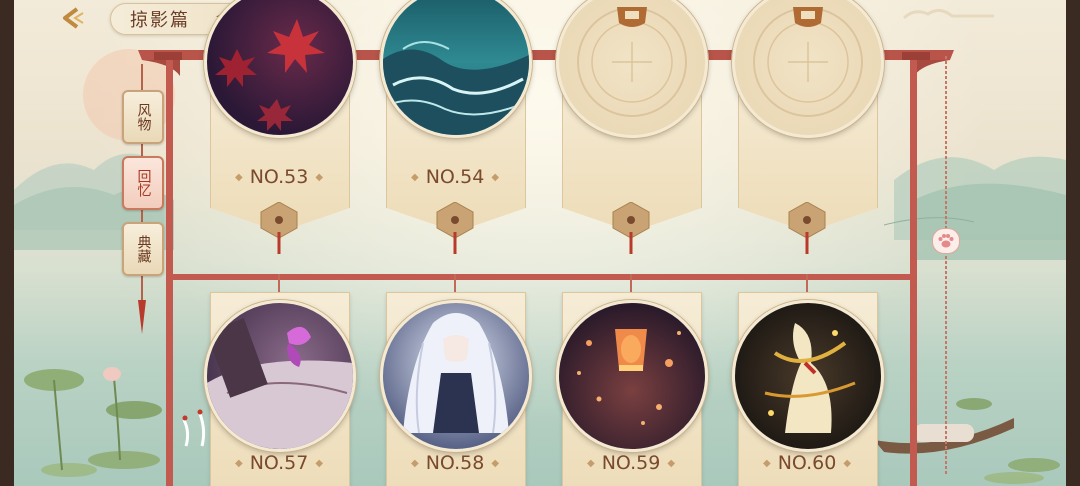 Image resolution: width=1080 pixels, height=486 pixels. I want to click on card-number: NO.59, so click(631, 463).